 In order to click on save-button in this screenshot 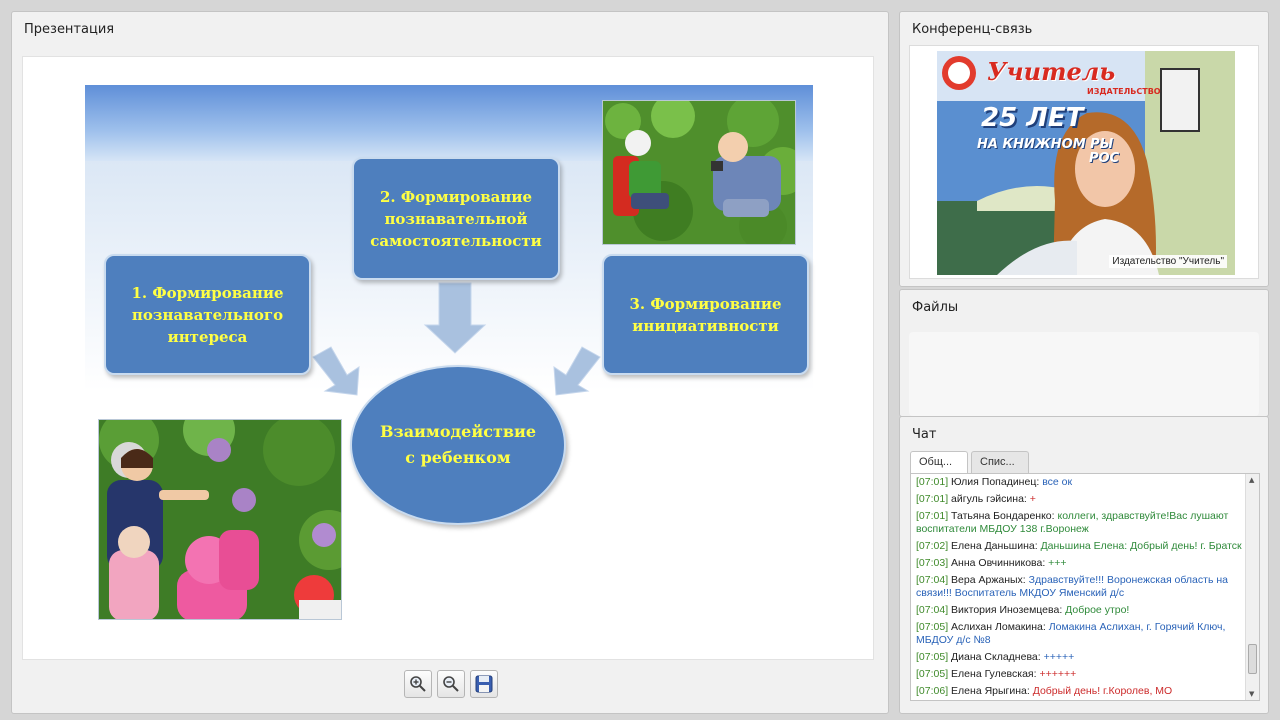, I will do `click(484, 684)`.